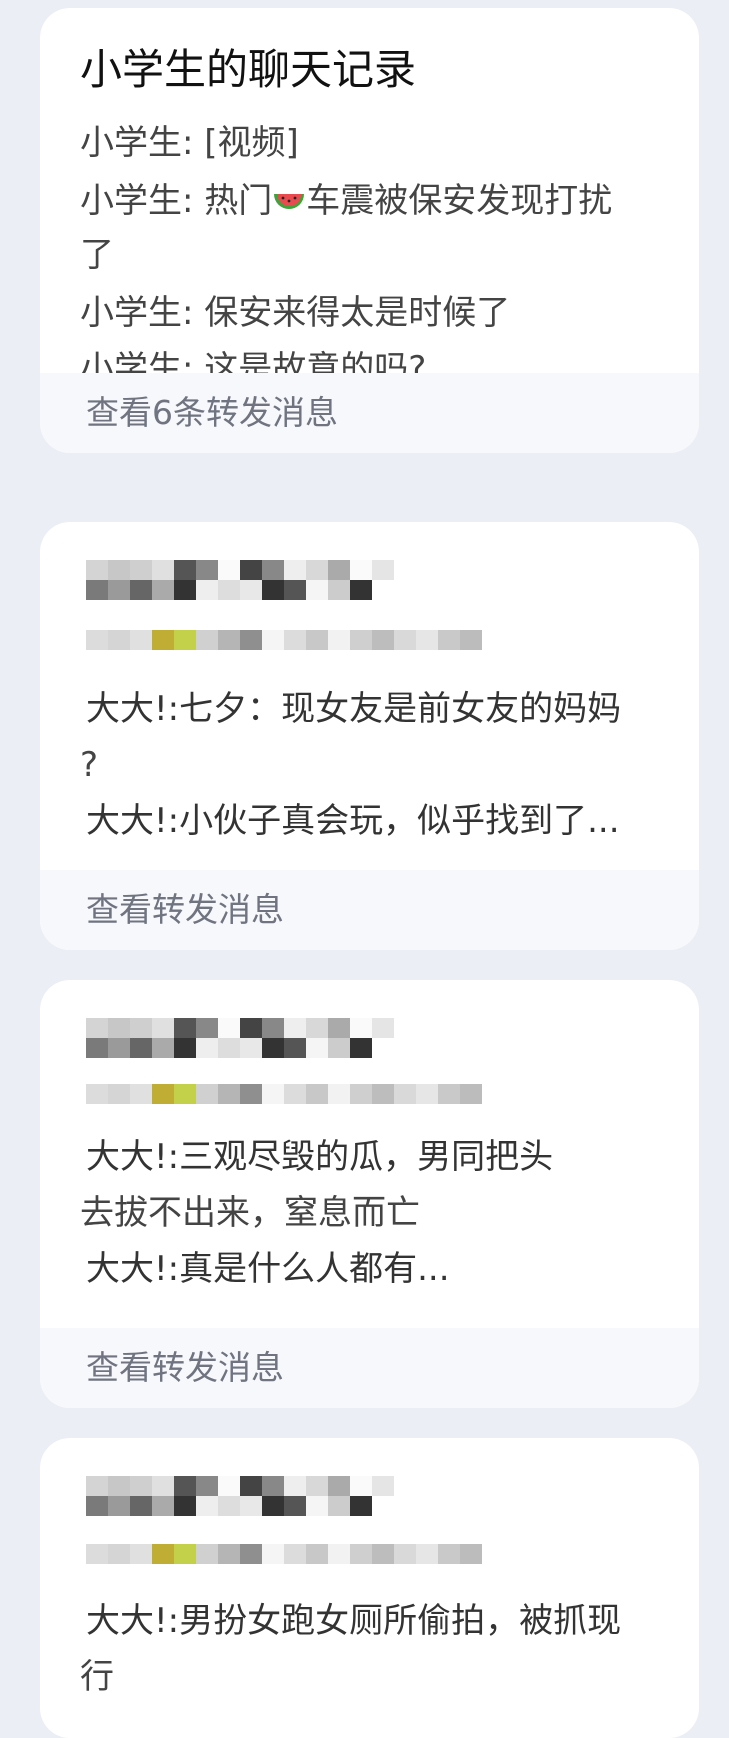 The width and height of the screenshot is (729, 1738). Describe the element at coordinates (369, 413) in the screenshot. I see `view-forwarded-messages-link: 查看6条转发消息` at that location.